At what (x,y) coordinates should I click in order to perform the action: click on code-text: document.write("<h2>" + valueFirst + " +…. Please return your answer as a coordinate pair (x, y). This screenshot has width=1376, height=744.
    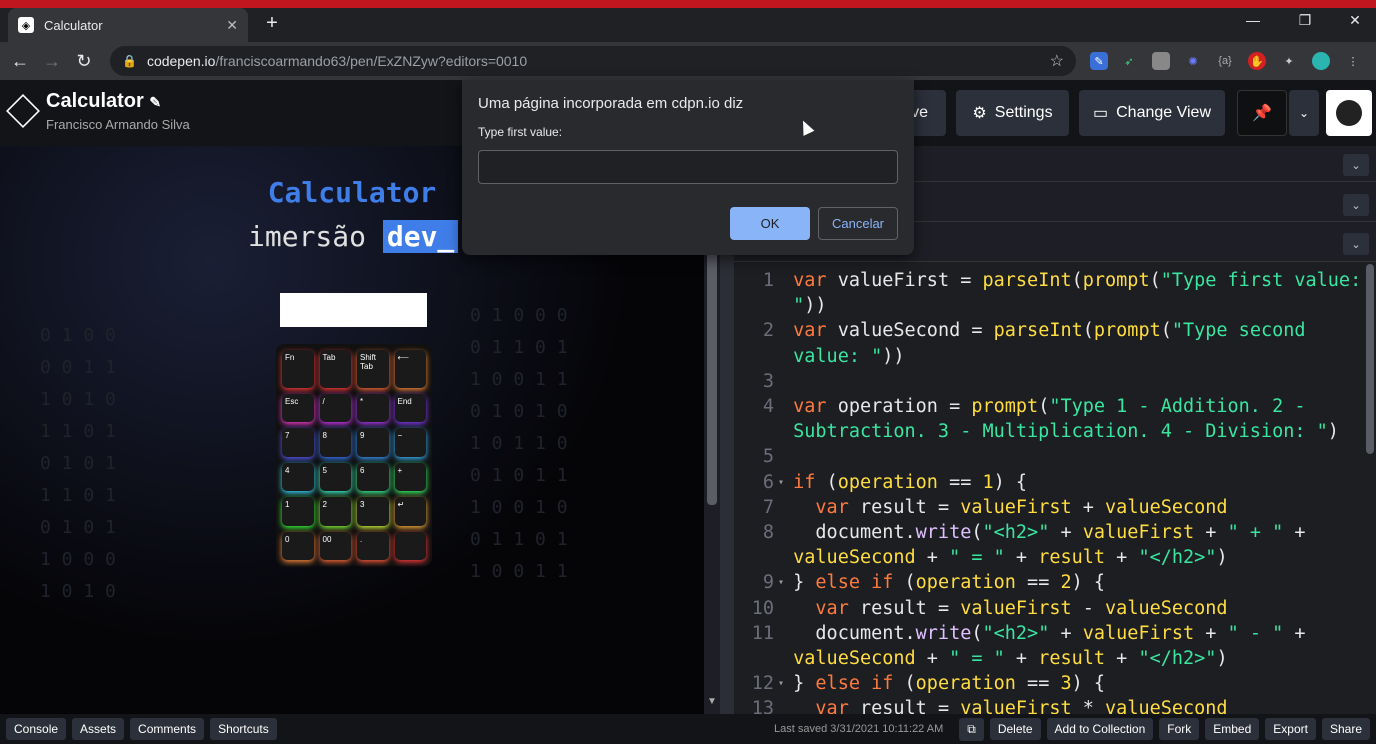
    Looking at the image, I should click on (1044, 533).